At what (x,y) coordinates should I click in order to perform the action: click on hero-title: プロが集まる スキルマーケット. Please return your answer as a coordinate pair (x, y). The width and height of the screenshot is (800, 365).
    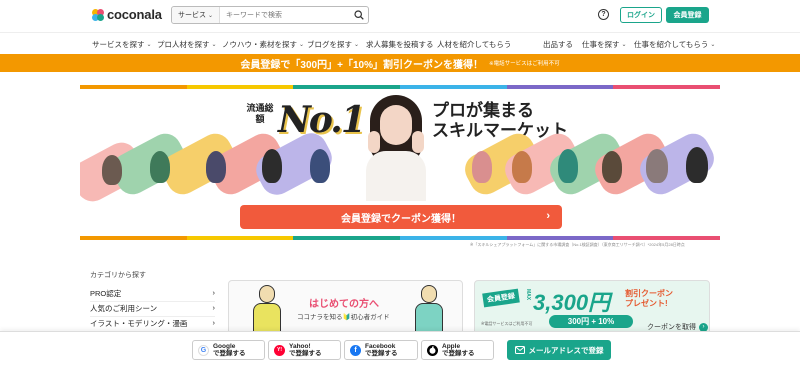
    Looking at the image, I should click on (500, 121).